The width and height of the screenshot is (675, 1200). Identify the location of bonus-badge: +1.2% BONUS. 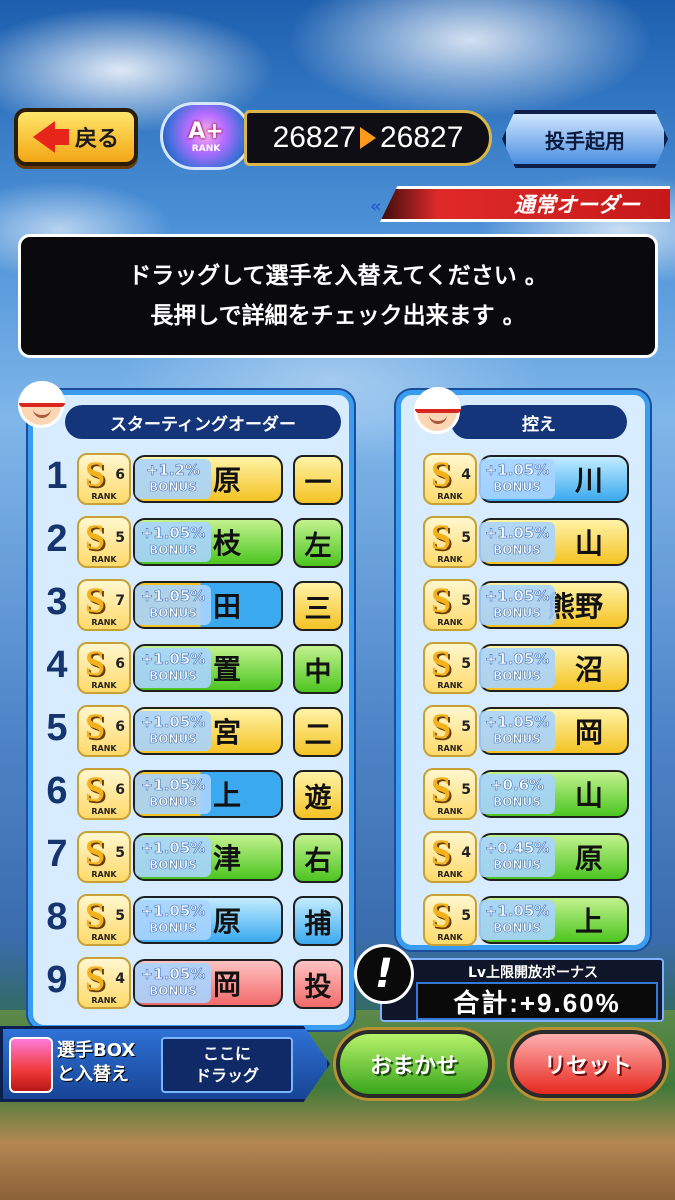
(173, 479).